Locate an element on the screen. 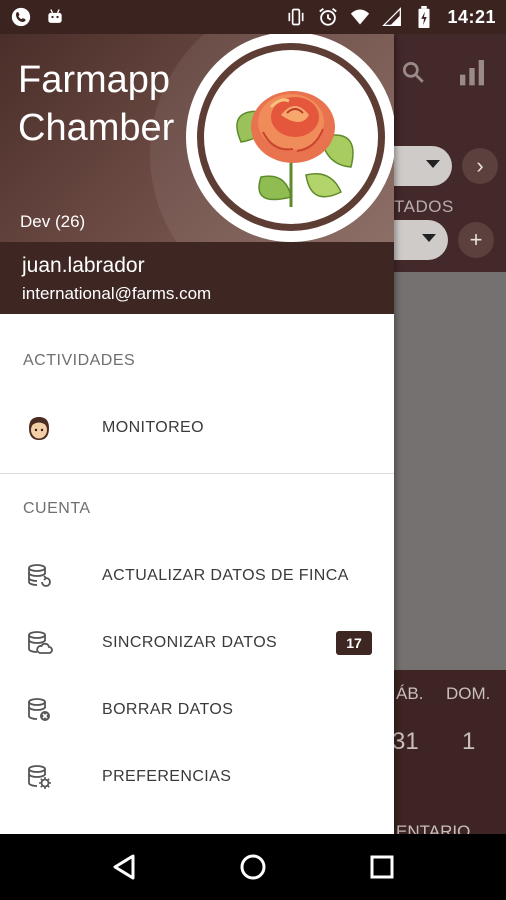 This screenshot has width=506, height=900. alarm-icon is located at coordinates (328, 17).